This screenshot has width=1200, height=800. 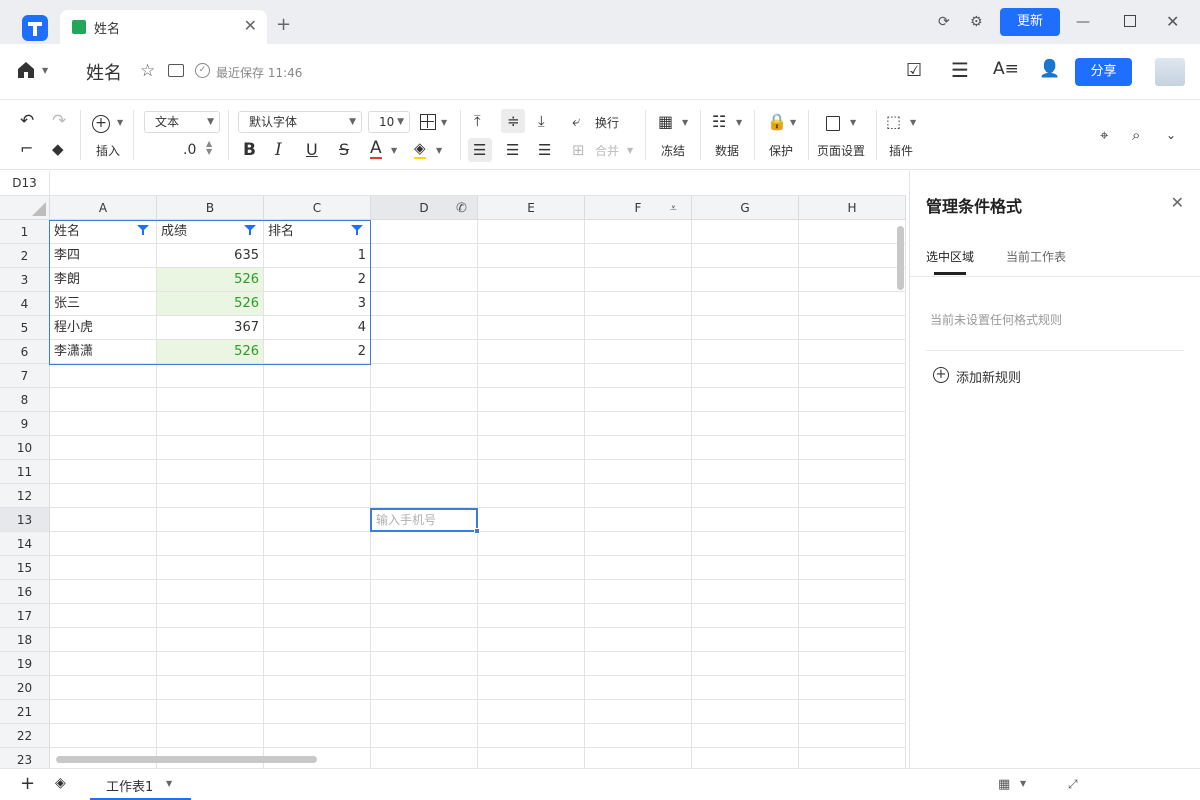 What do you see at coordinates (941, 375) in the screenshot?
I see `add-rule-icon: +` at bounding box center [941, 375].